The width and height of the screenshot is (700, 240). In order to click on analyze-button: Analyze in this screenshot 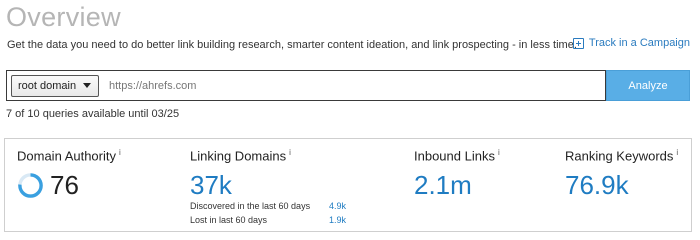, I will do `click(648, 85)`.